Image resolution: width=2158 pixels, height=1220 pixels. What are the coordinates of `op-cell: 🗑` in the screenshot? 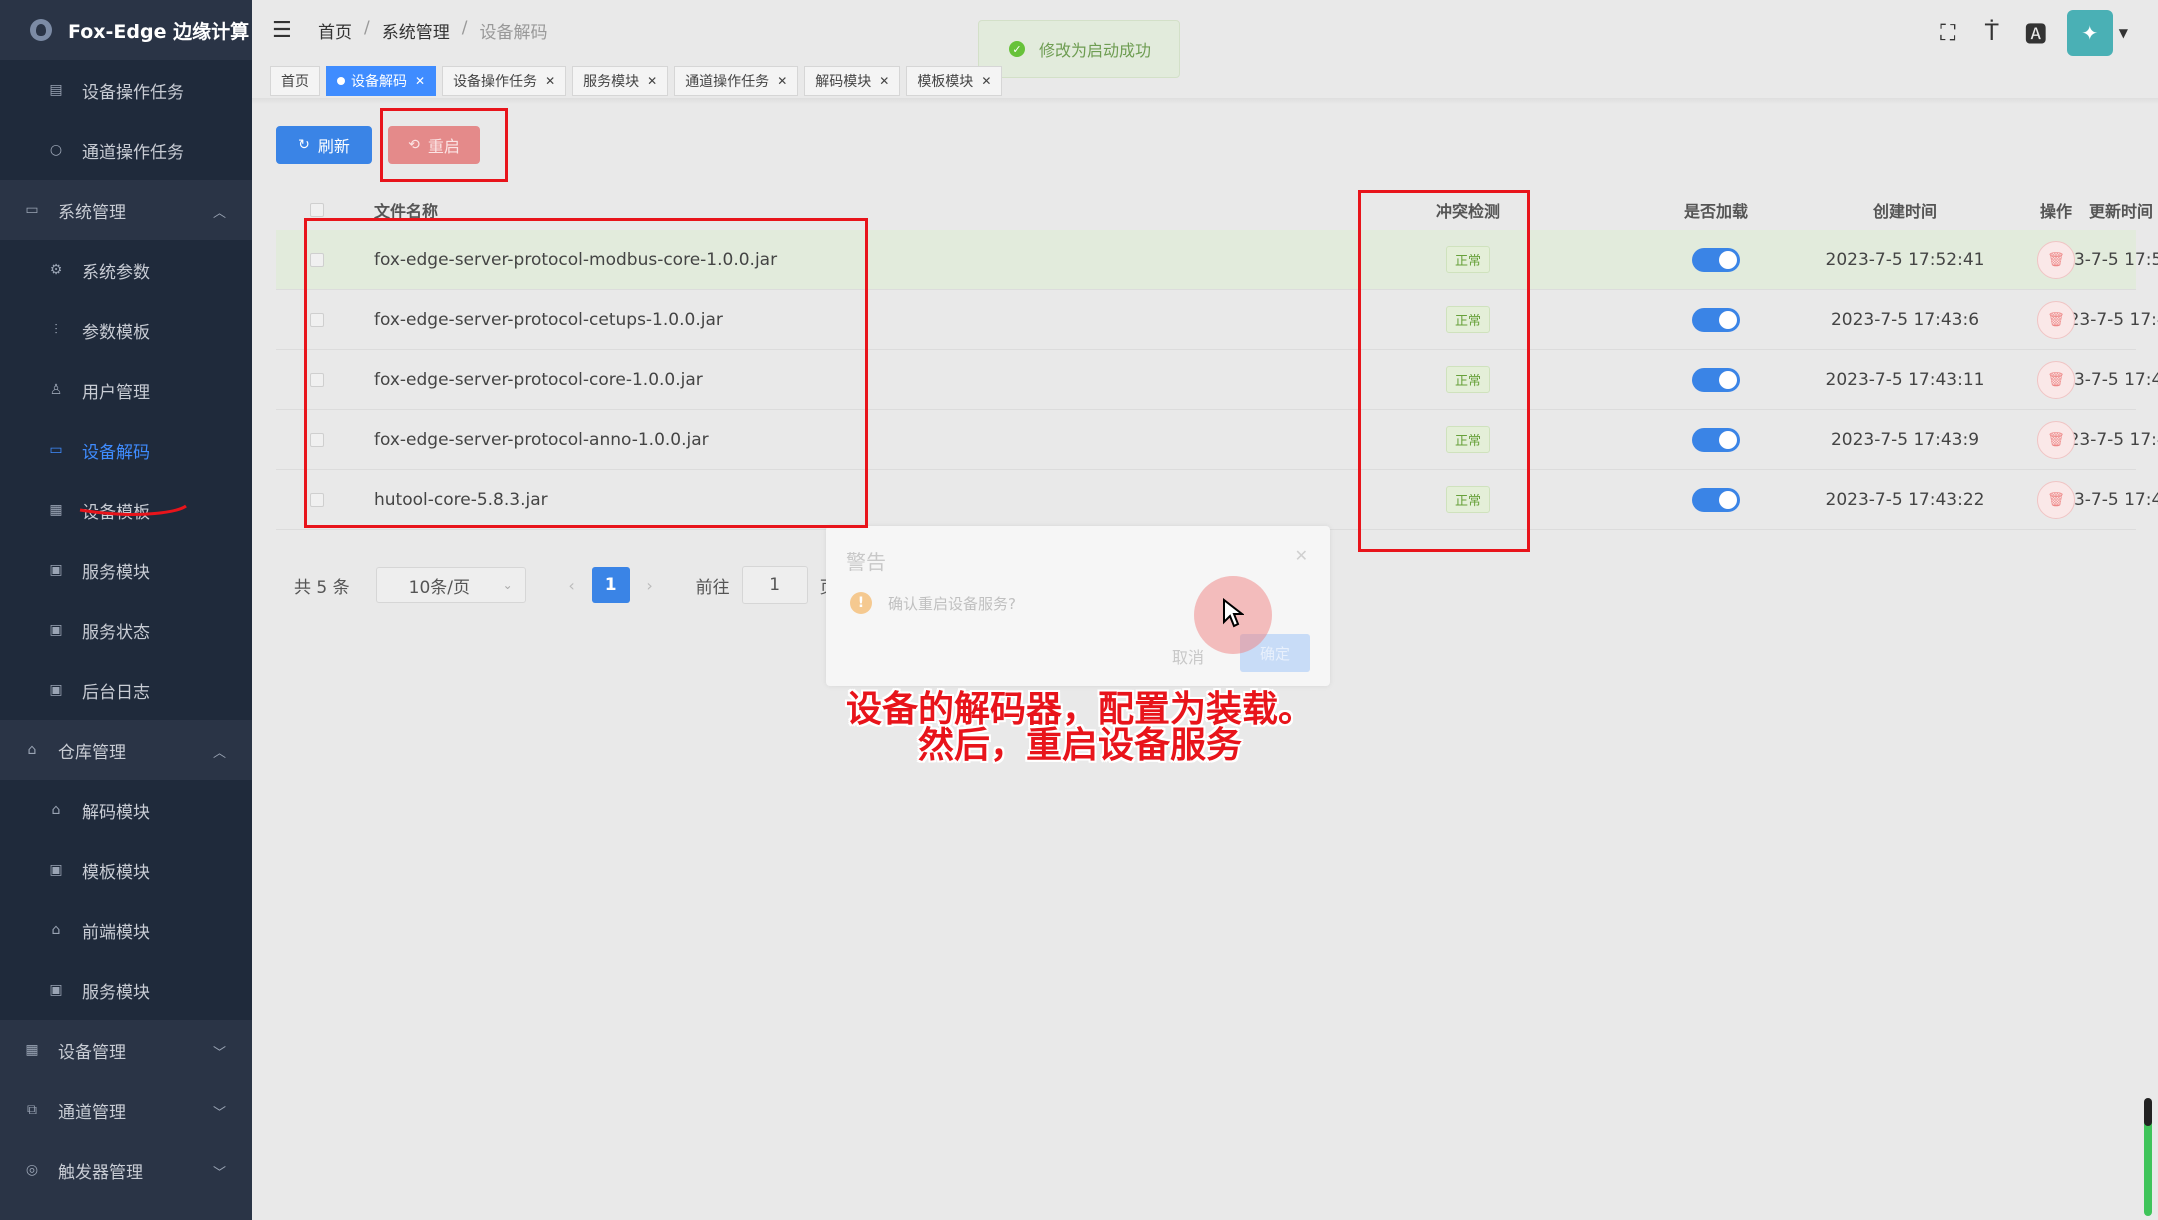 It's located at (2056, 379).